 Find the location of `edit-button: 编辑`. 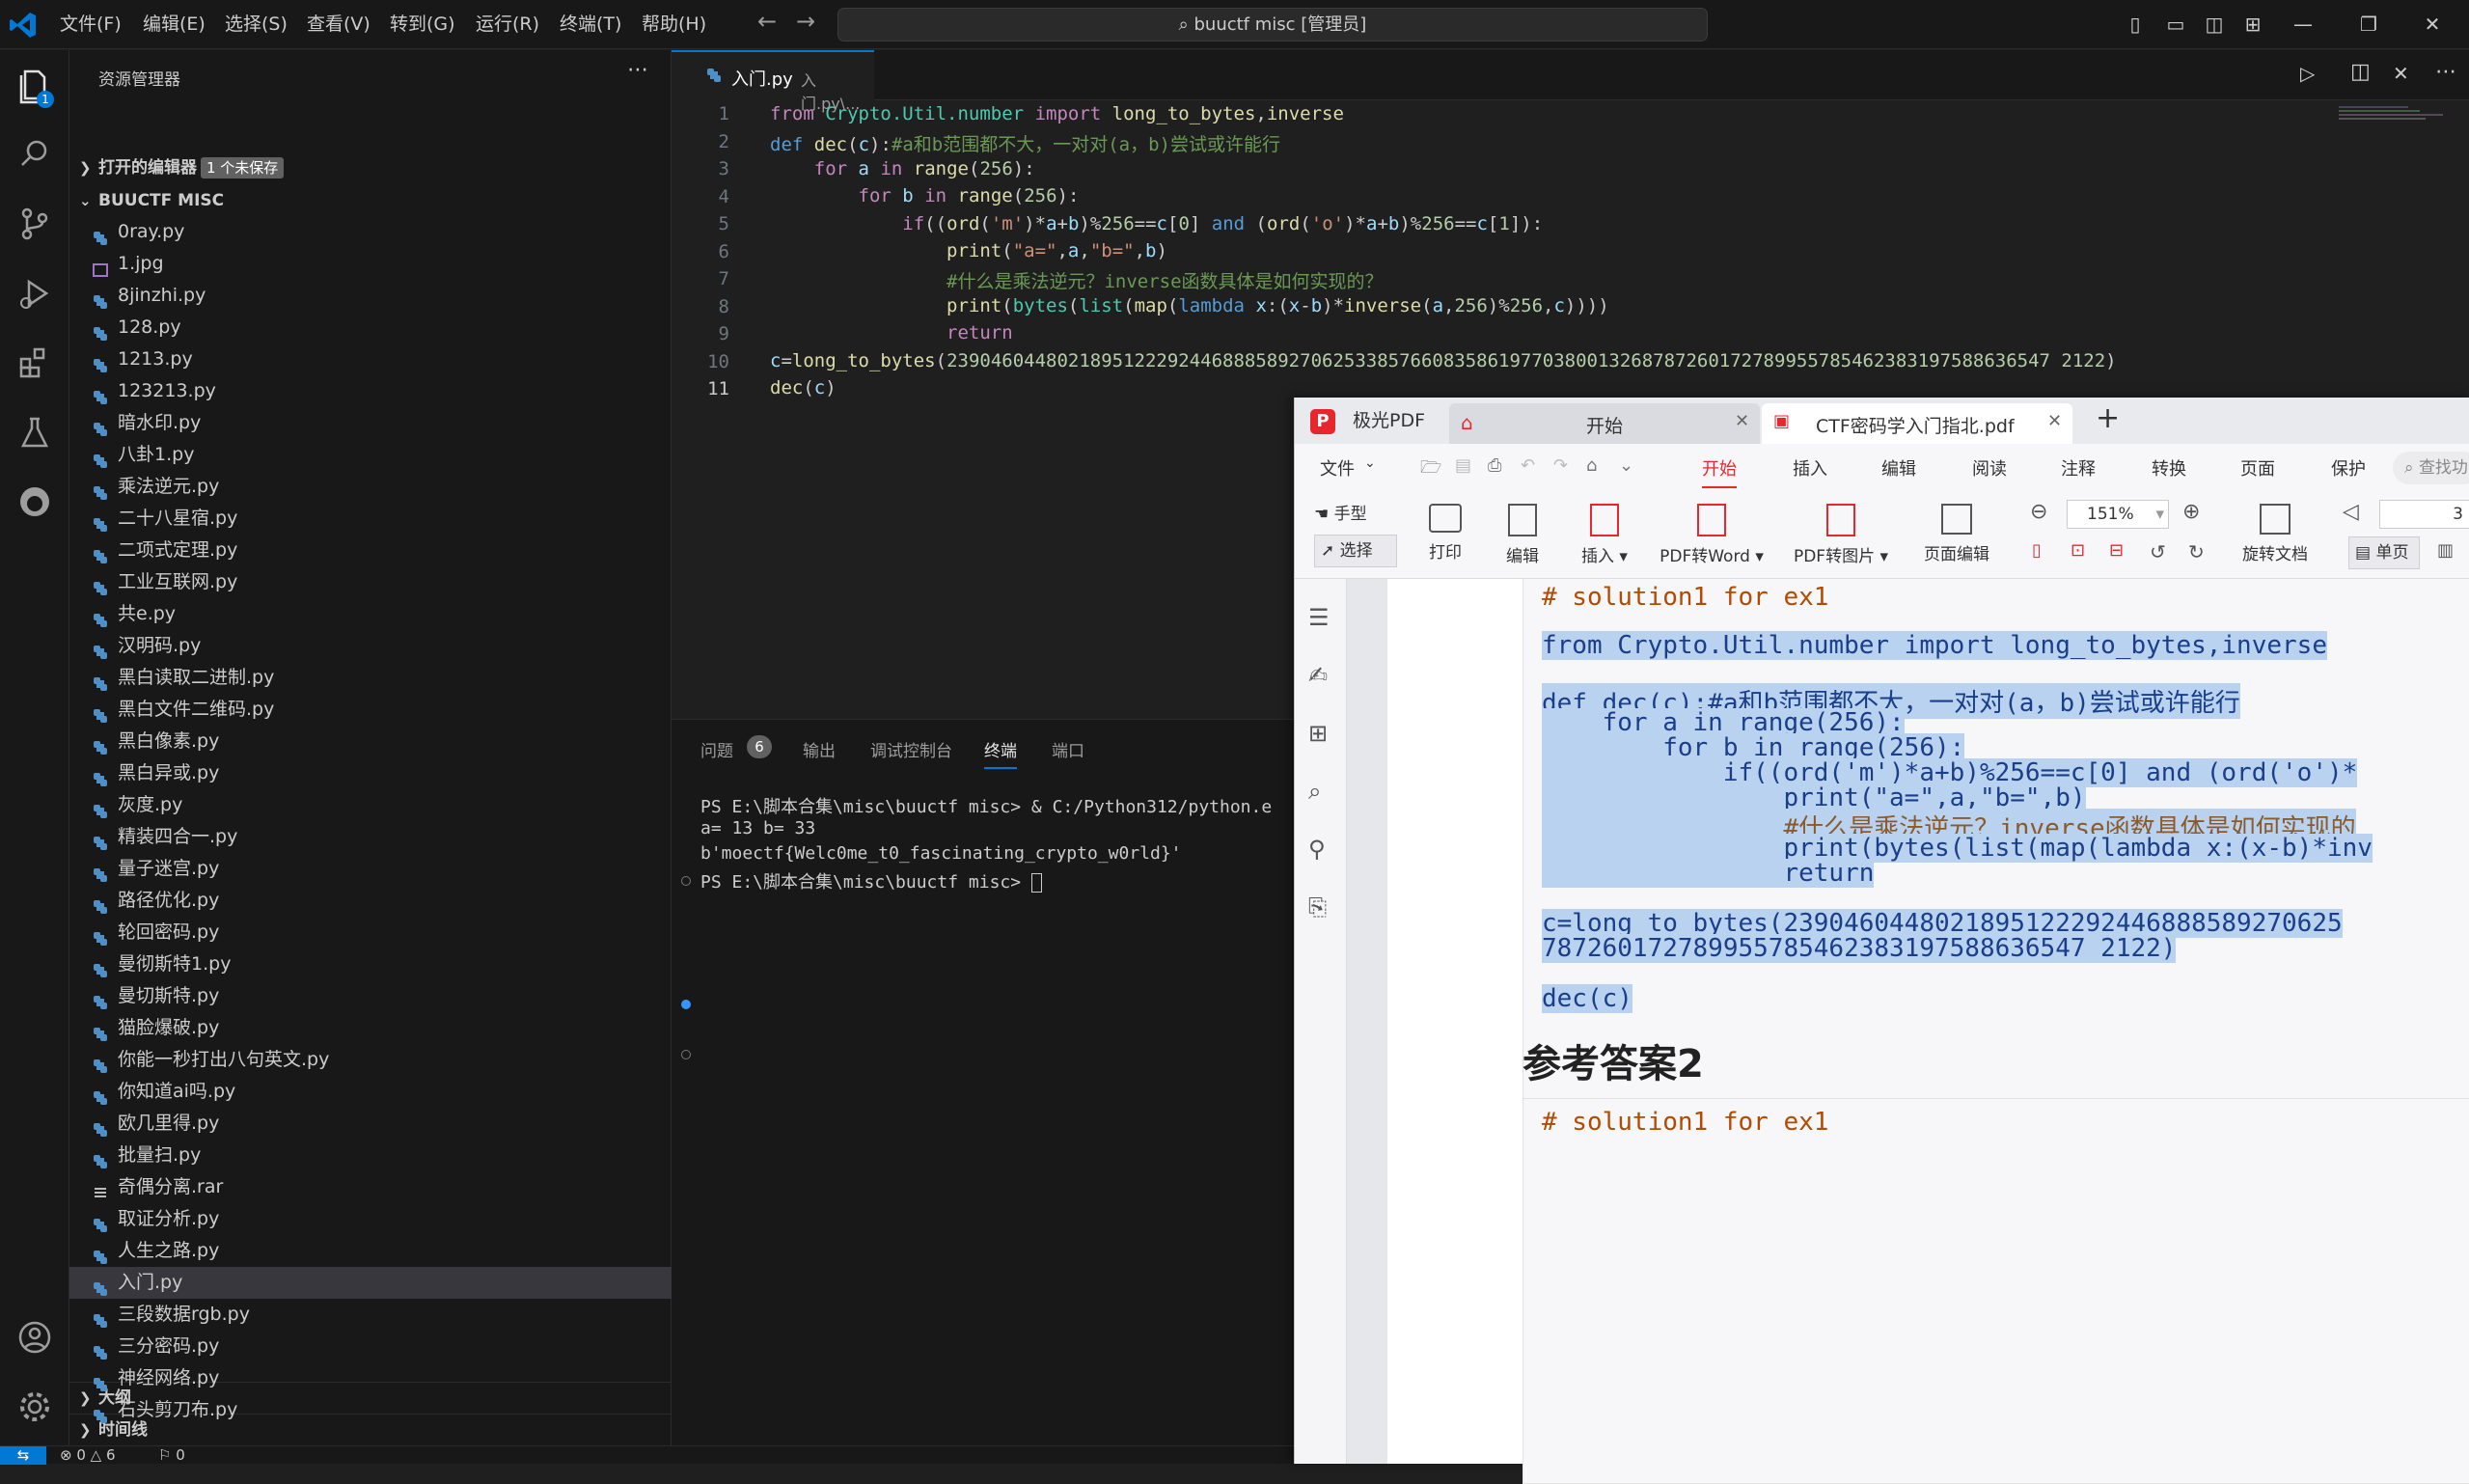

edit-button: 编辑 is located at coordinates (1522, 535).